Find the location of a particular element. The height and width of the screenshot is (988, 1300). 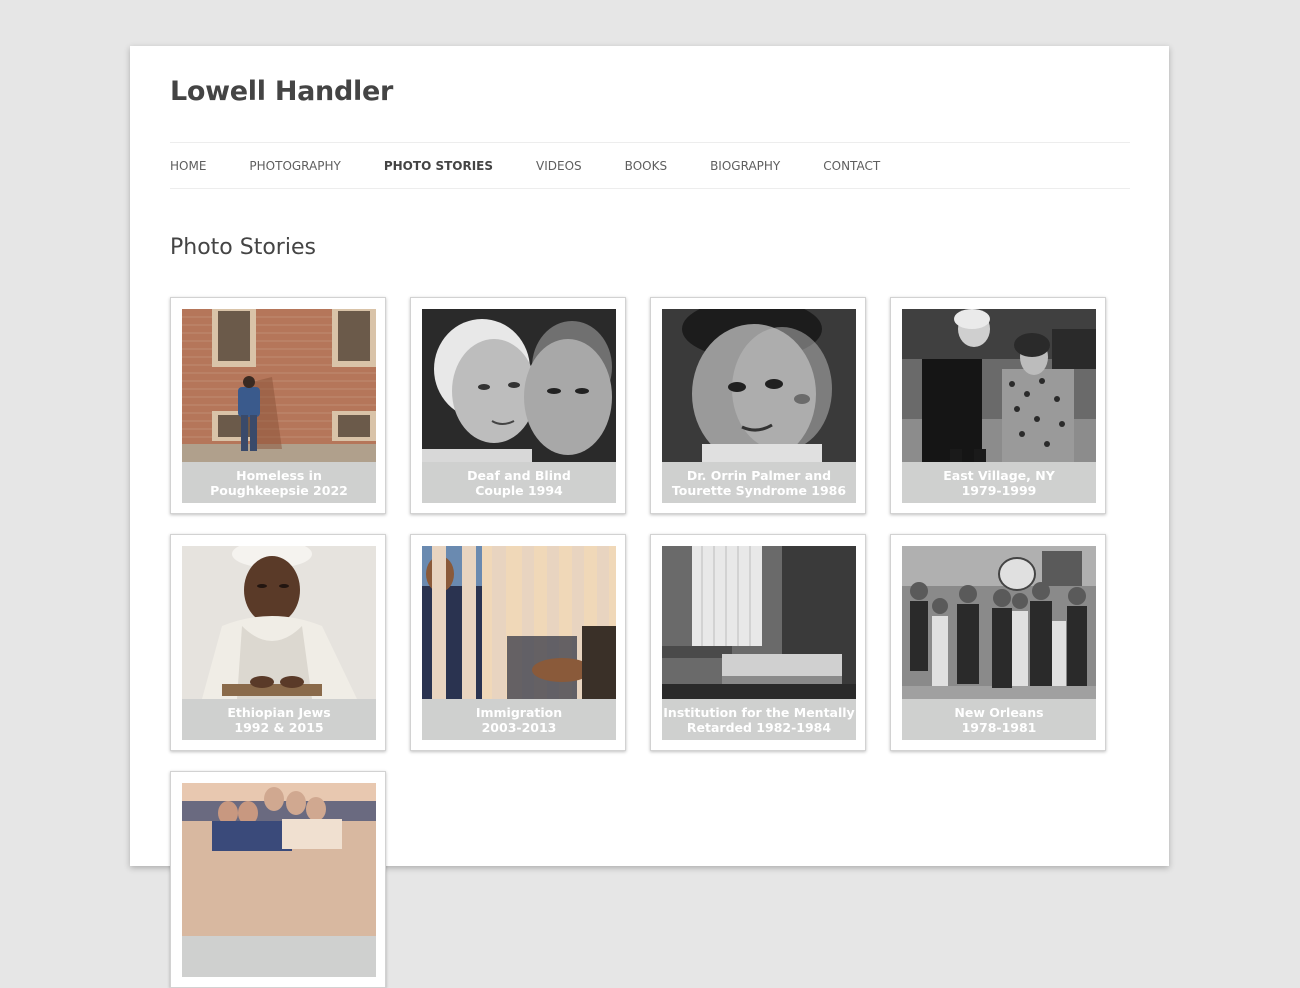

story-caption: Ethiopian Jews 1992 & 2015 is located at coordinates (279, 719).